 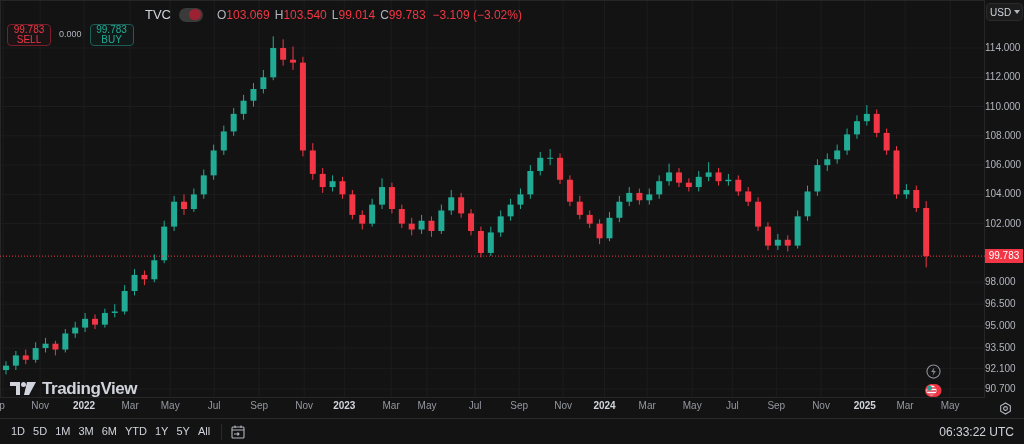 What do you see at coordinates (70, 35) in the screenshot?
I see `spread-text: 0.000` at bounding box center [70, 35].